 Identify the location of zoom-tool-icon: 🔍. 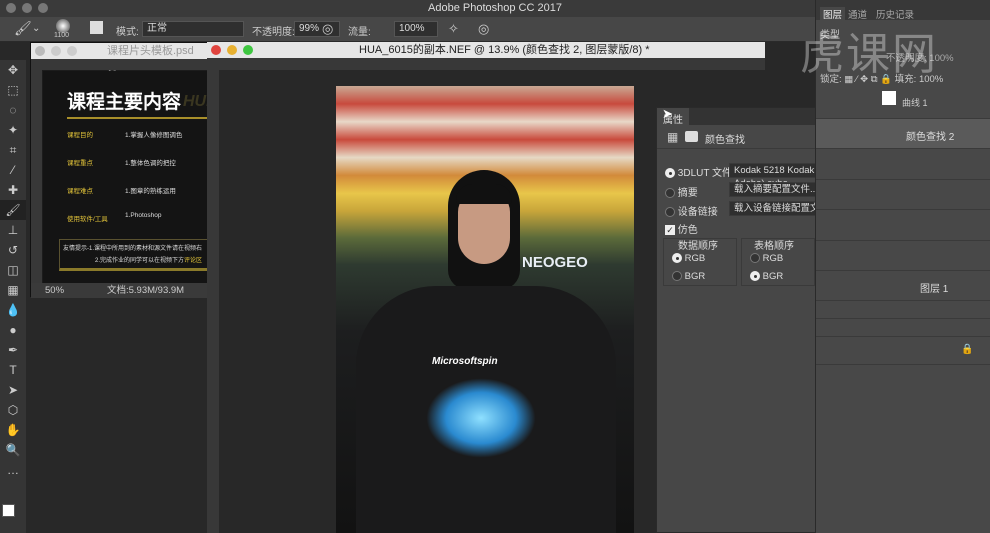
(13, 450).